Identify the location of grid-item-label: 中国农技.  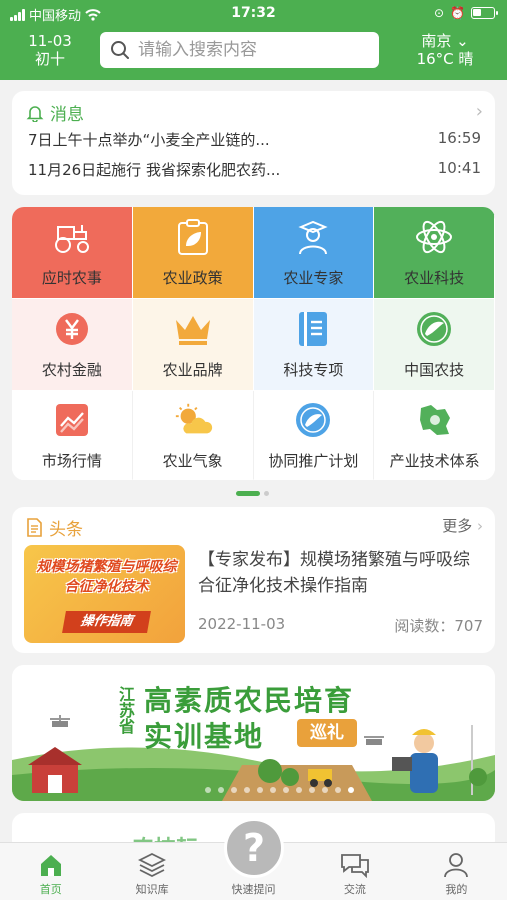
(434, 370).